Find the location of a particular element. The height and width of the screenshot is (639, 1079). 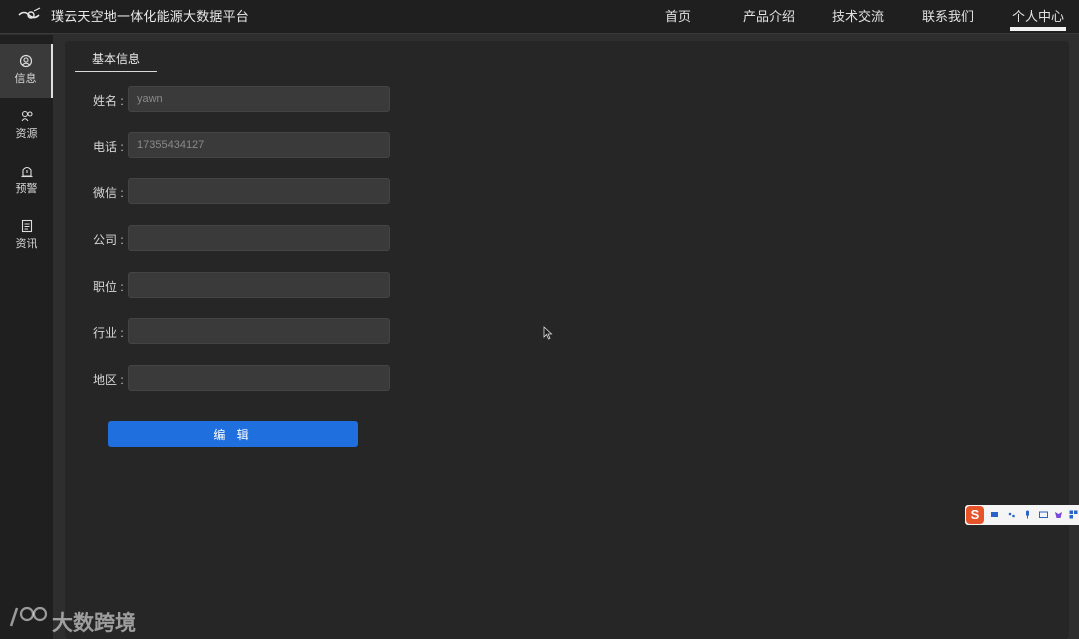

brand-logo-icon is located at coordinates (29, 13).